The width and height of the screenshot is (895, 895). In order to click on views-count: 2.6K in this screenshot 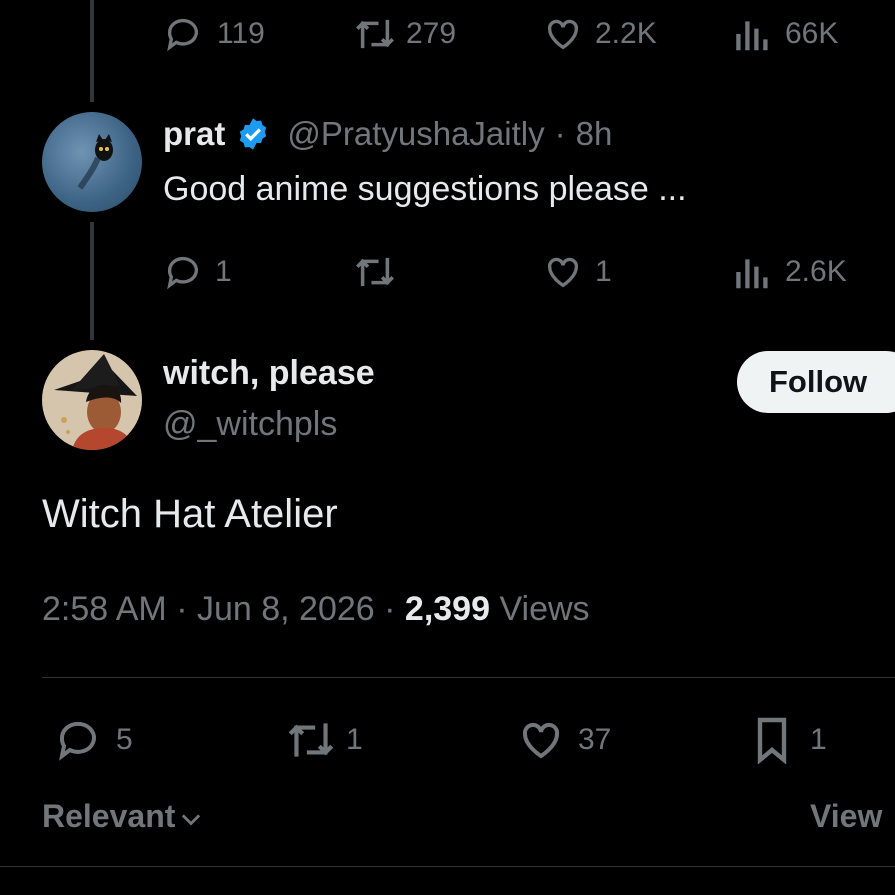, I will do `click(816, 271)`.